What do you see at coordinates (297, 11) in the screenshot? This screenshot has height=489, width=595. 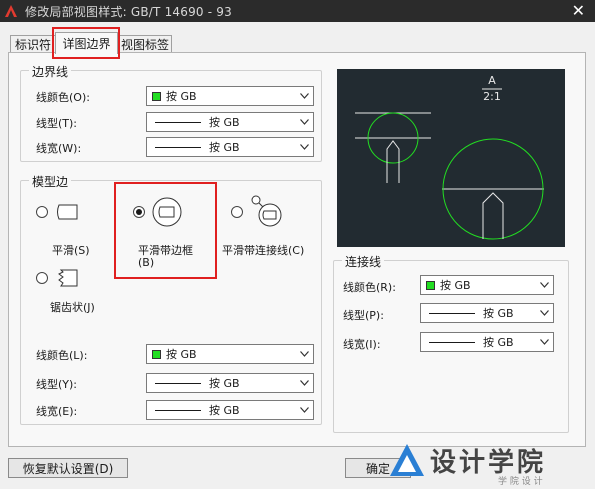 I see `title-bar: 修改局部视图样式: GB/T 14690 - 93 ✕` at bounding box center [297, 11].